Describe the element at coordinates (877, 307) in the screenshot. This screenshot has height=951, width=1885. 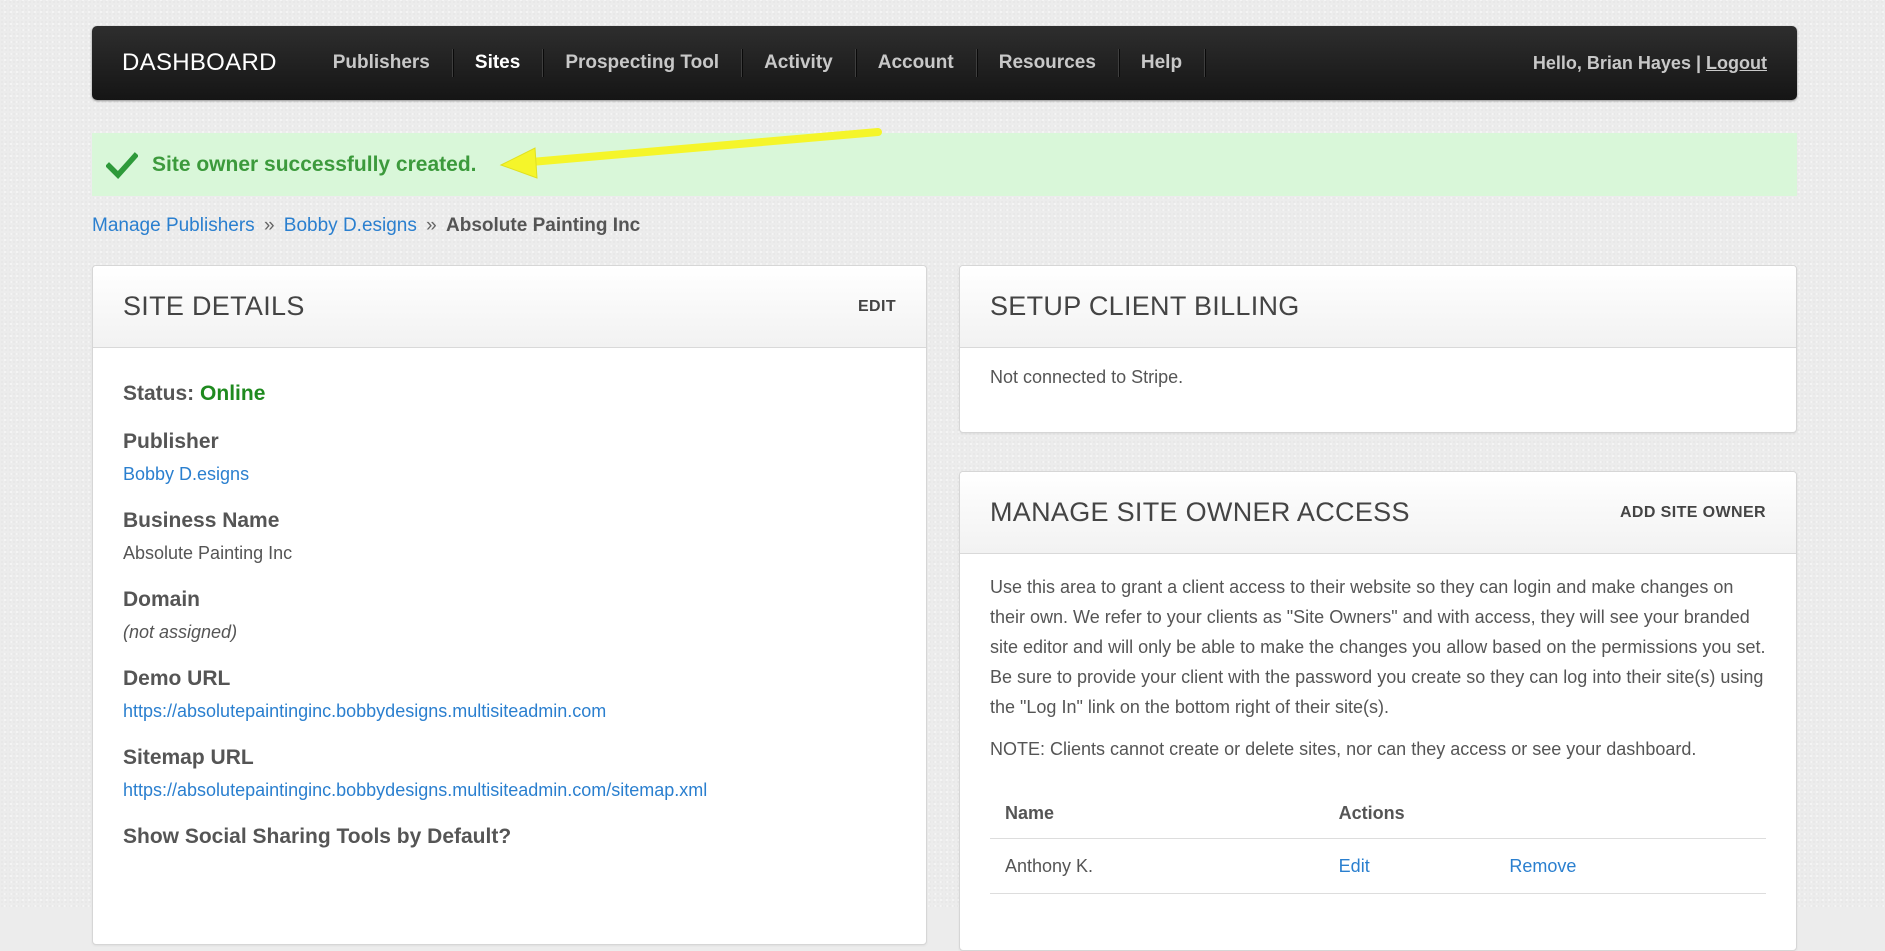
I see `edit-site-button: EDIT` at that location.